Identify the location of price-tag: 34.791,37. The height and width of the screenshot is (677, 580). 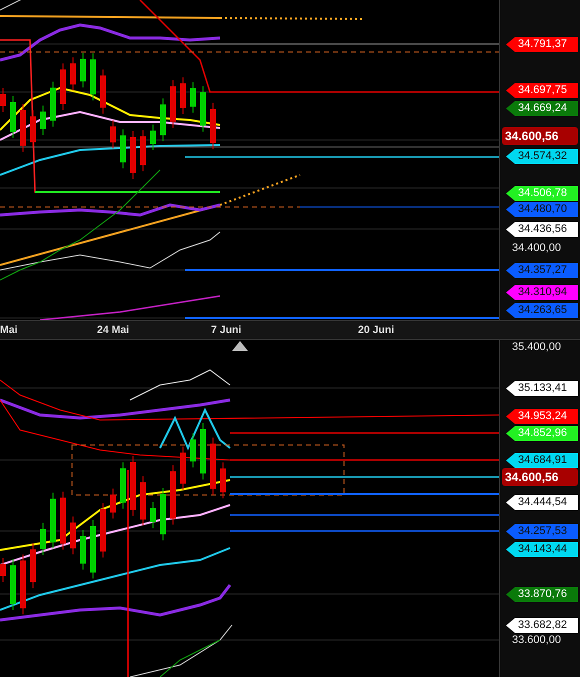
(542, 44).